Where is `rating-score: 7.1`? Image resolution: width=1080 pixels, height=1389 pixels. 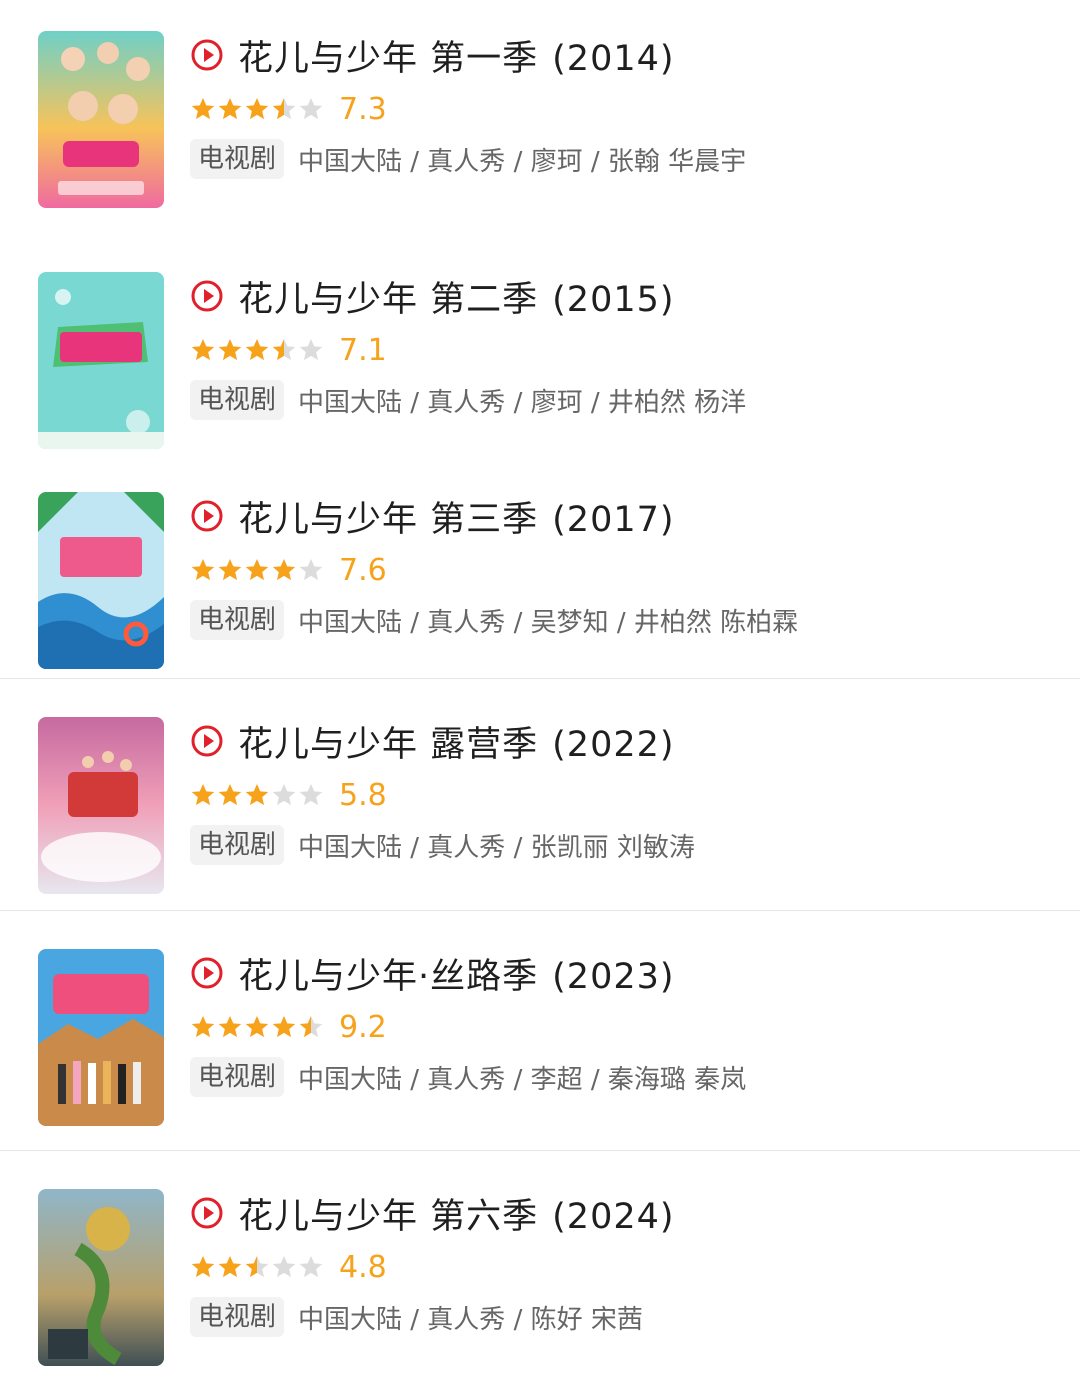
rating-score: 7.1 is located at coordinates (363, 350).